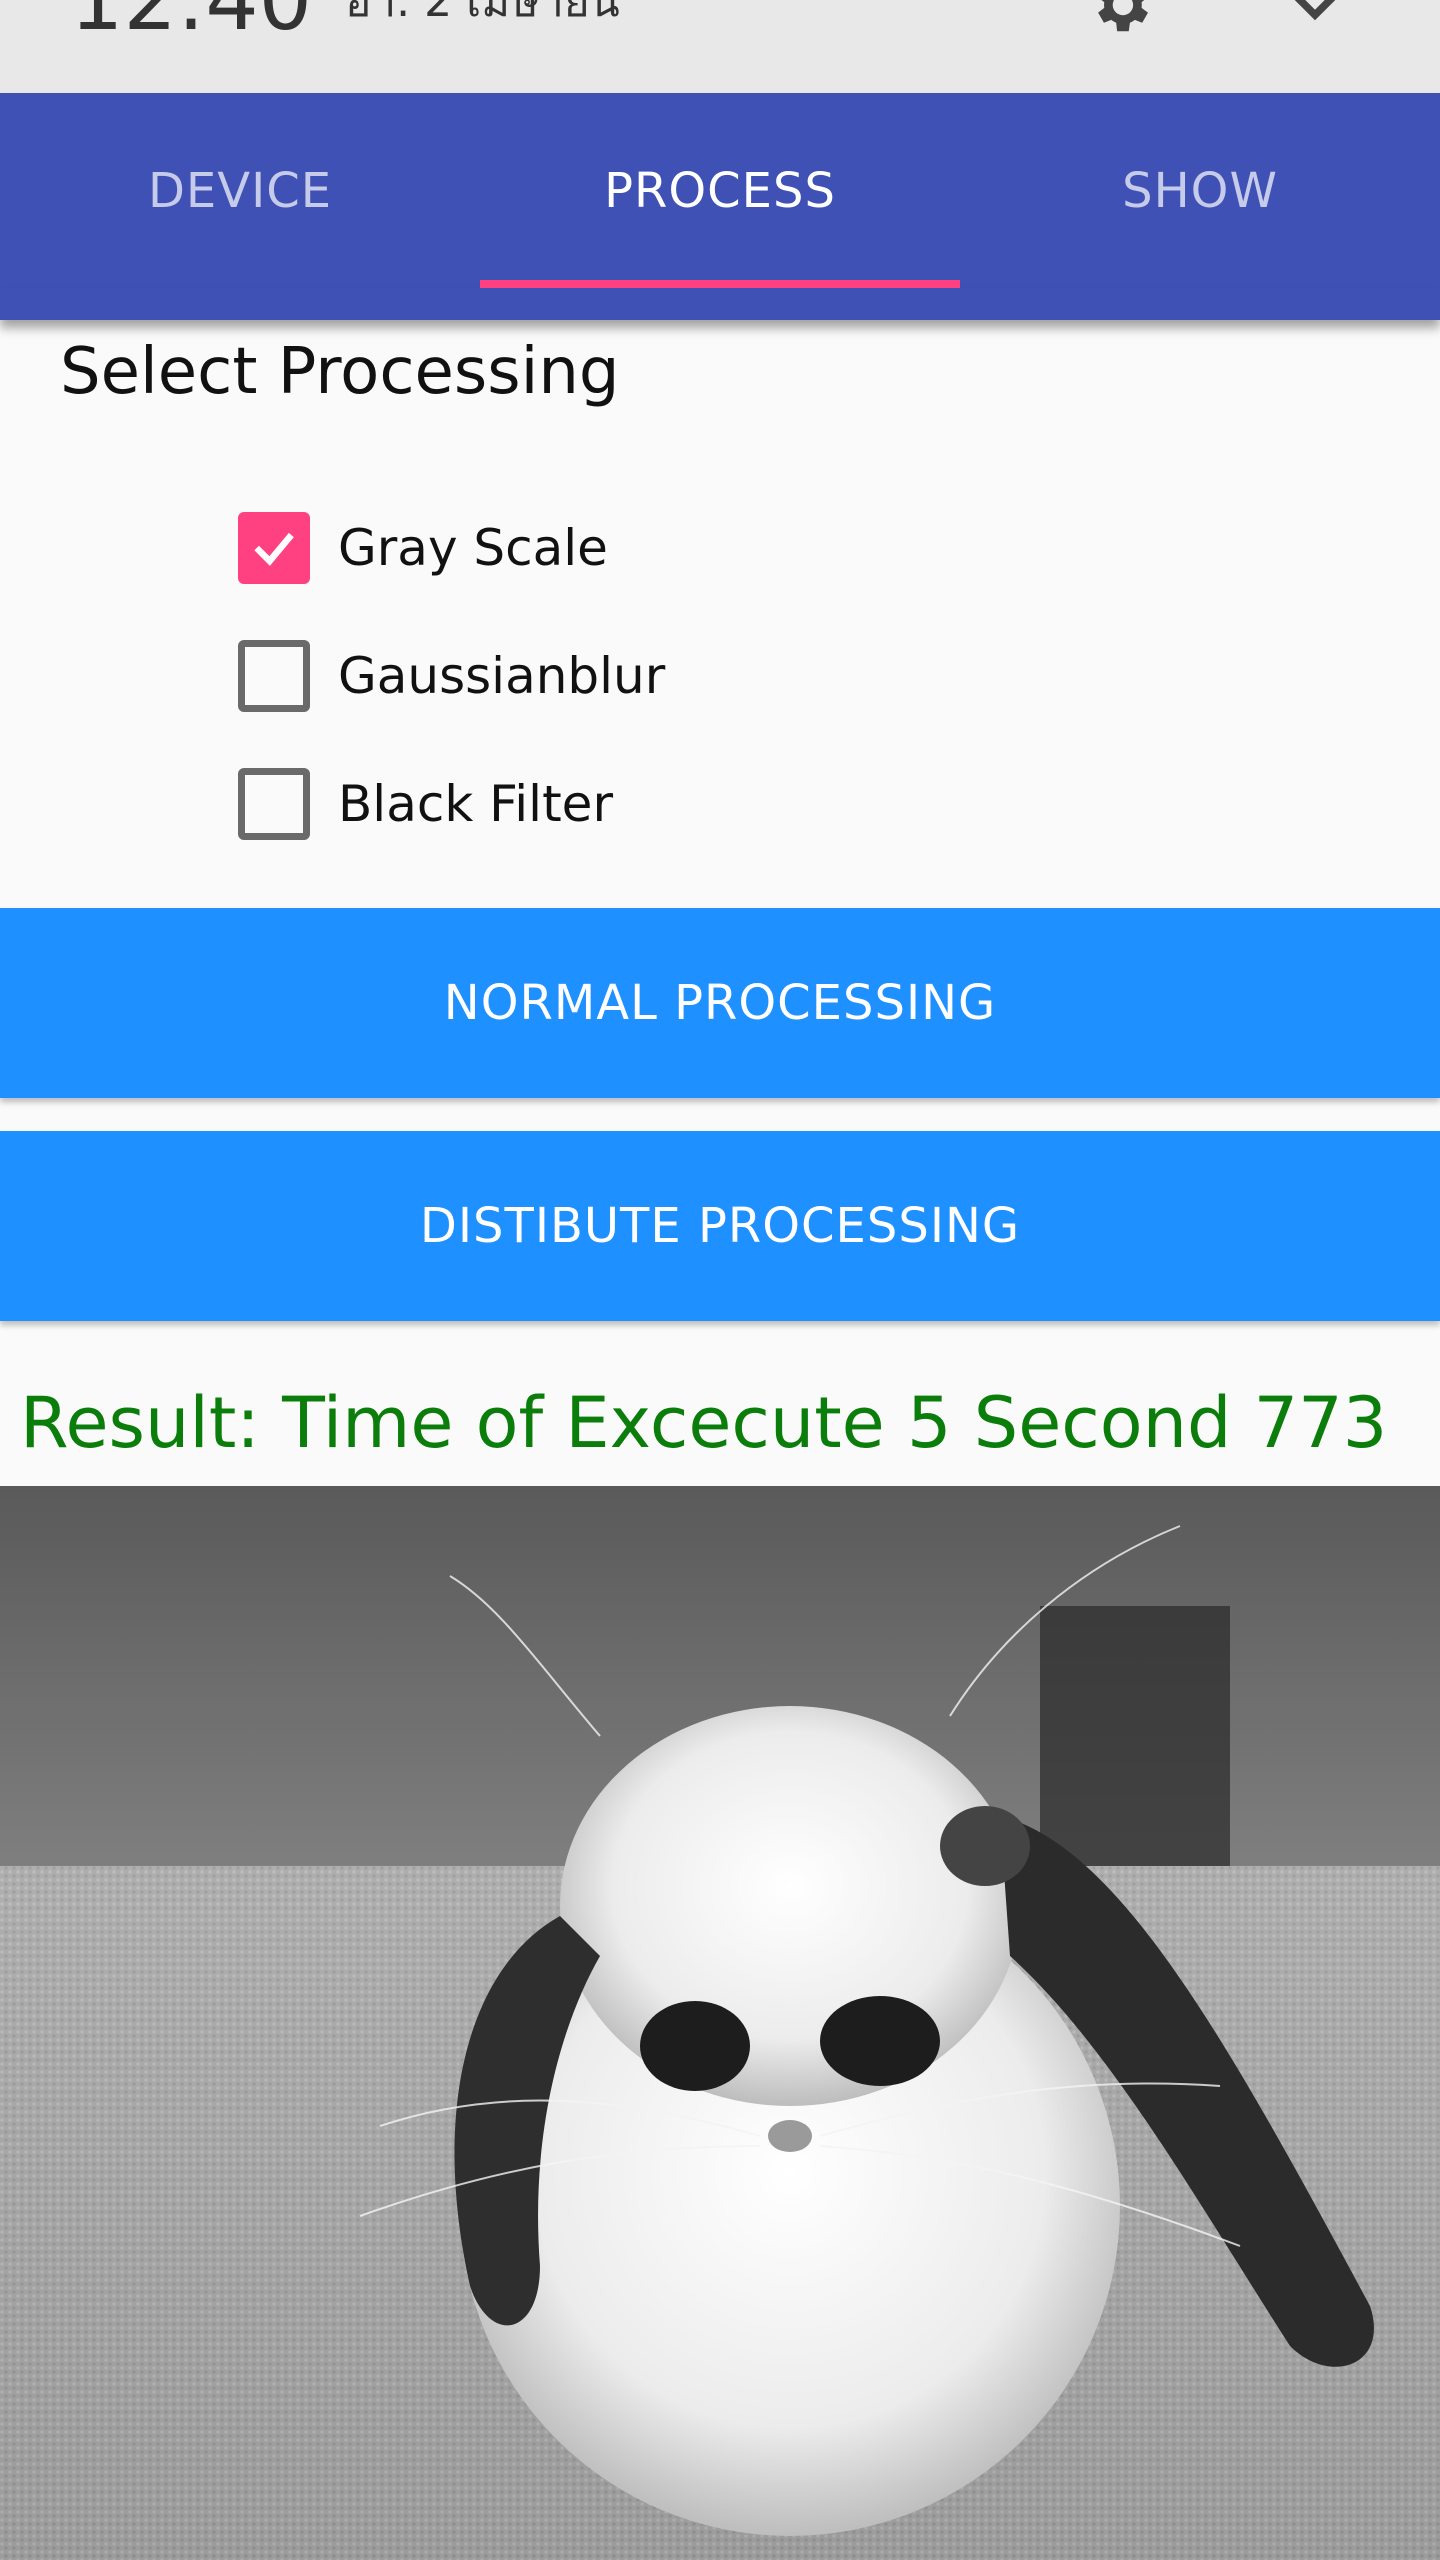 The image size is (1440, 2560). I want to click on option-black-filter: Black Filter, so click(425, 804).